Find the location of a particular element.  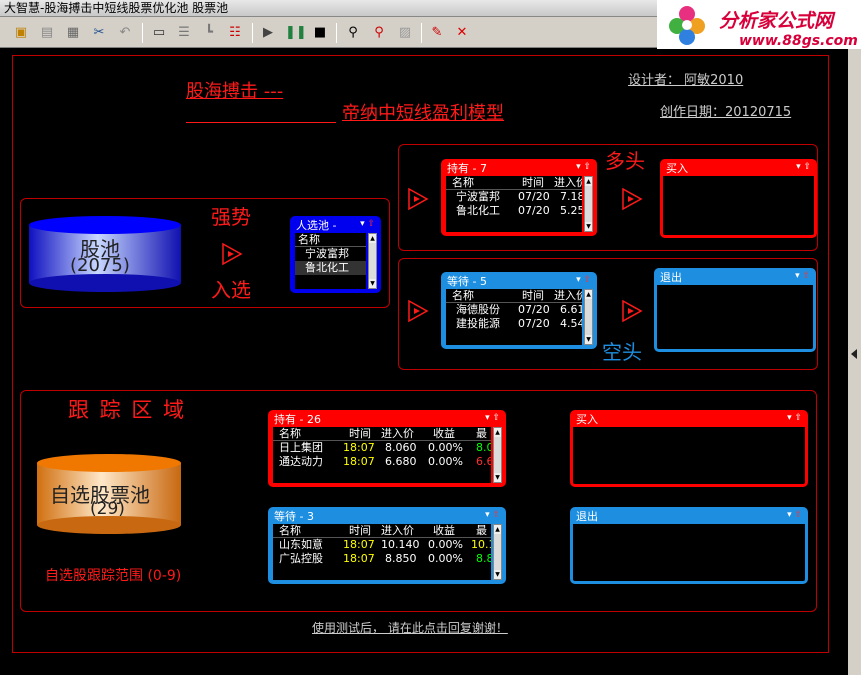

new-folder-icon: ▣ is located at coordinates (21, 33).